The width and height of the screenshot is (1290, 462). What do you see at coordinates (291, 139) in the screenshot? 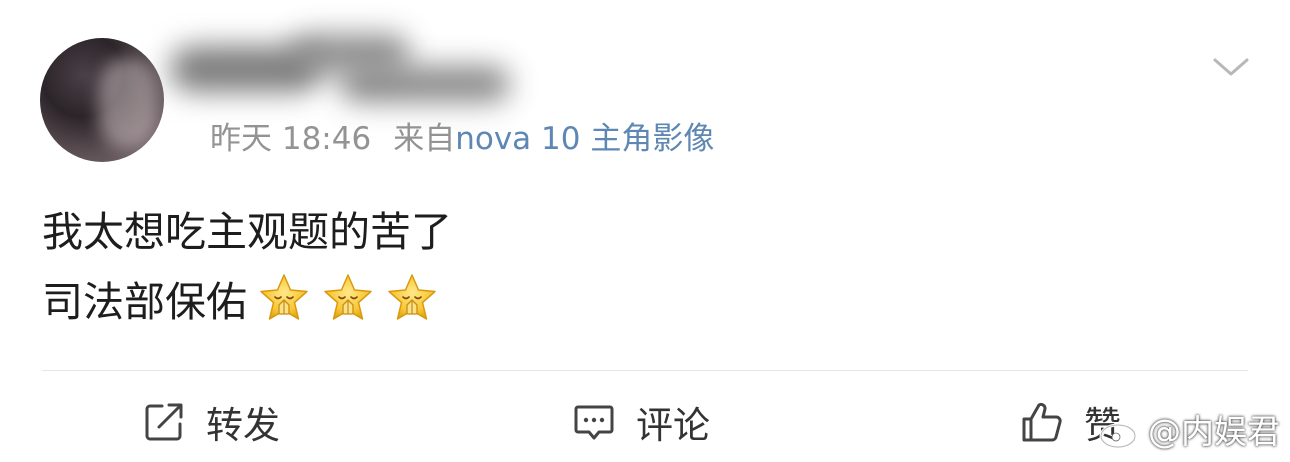
I see `post-time: 昨天 18:46` at bounding box center [291, 139].